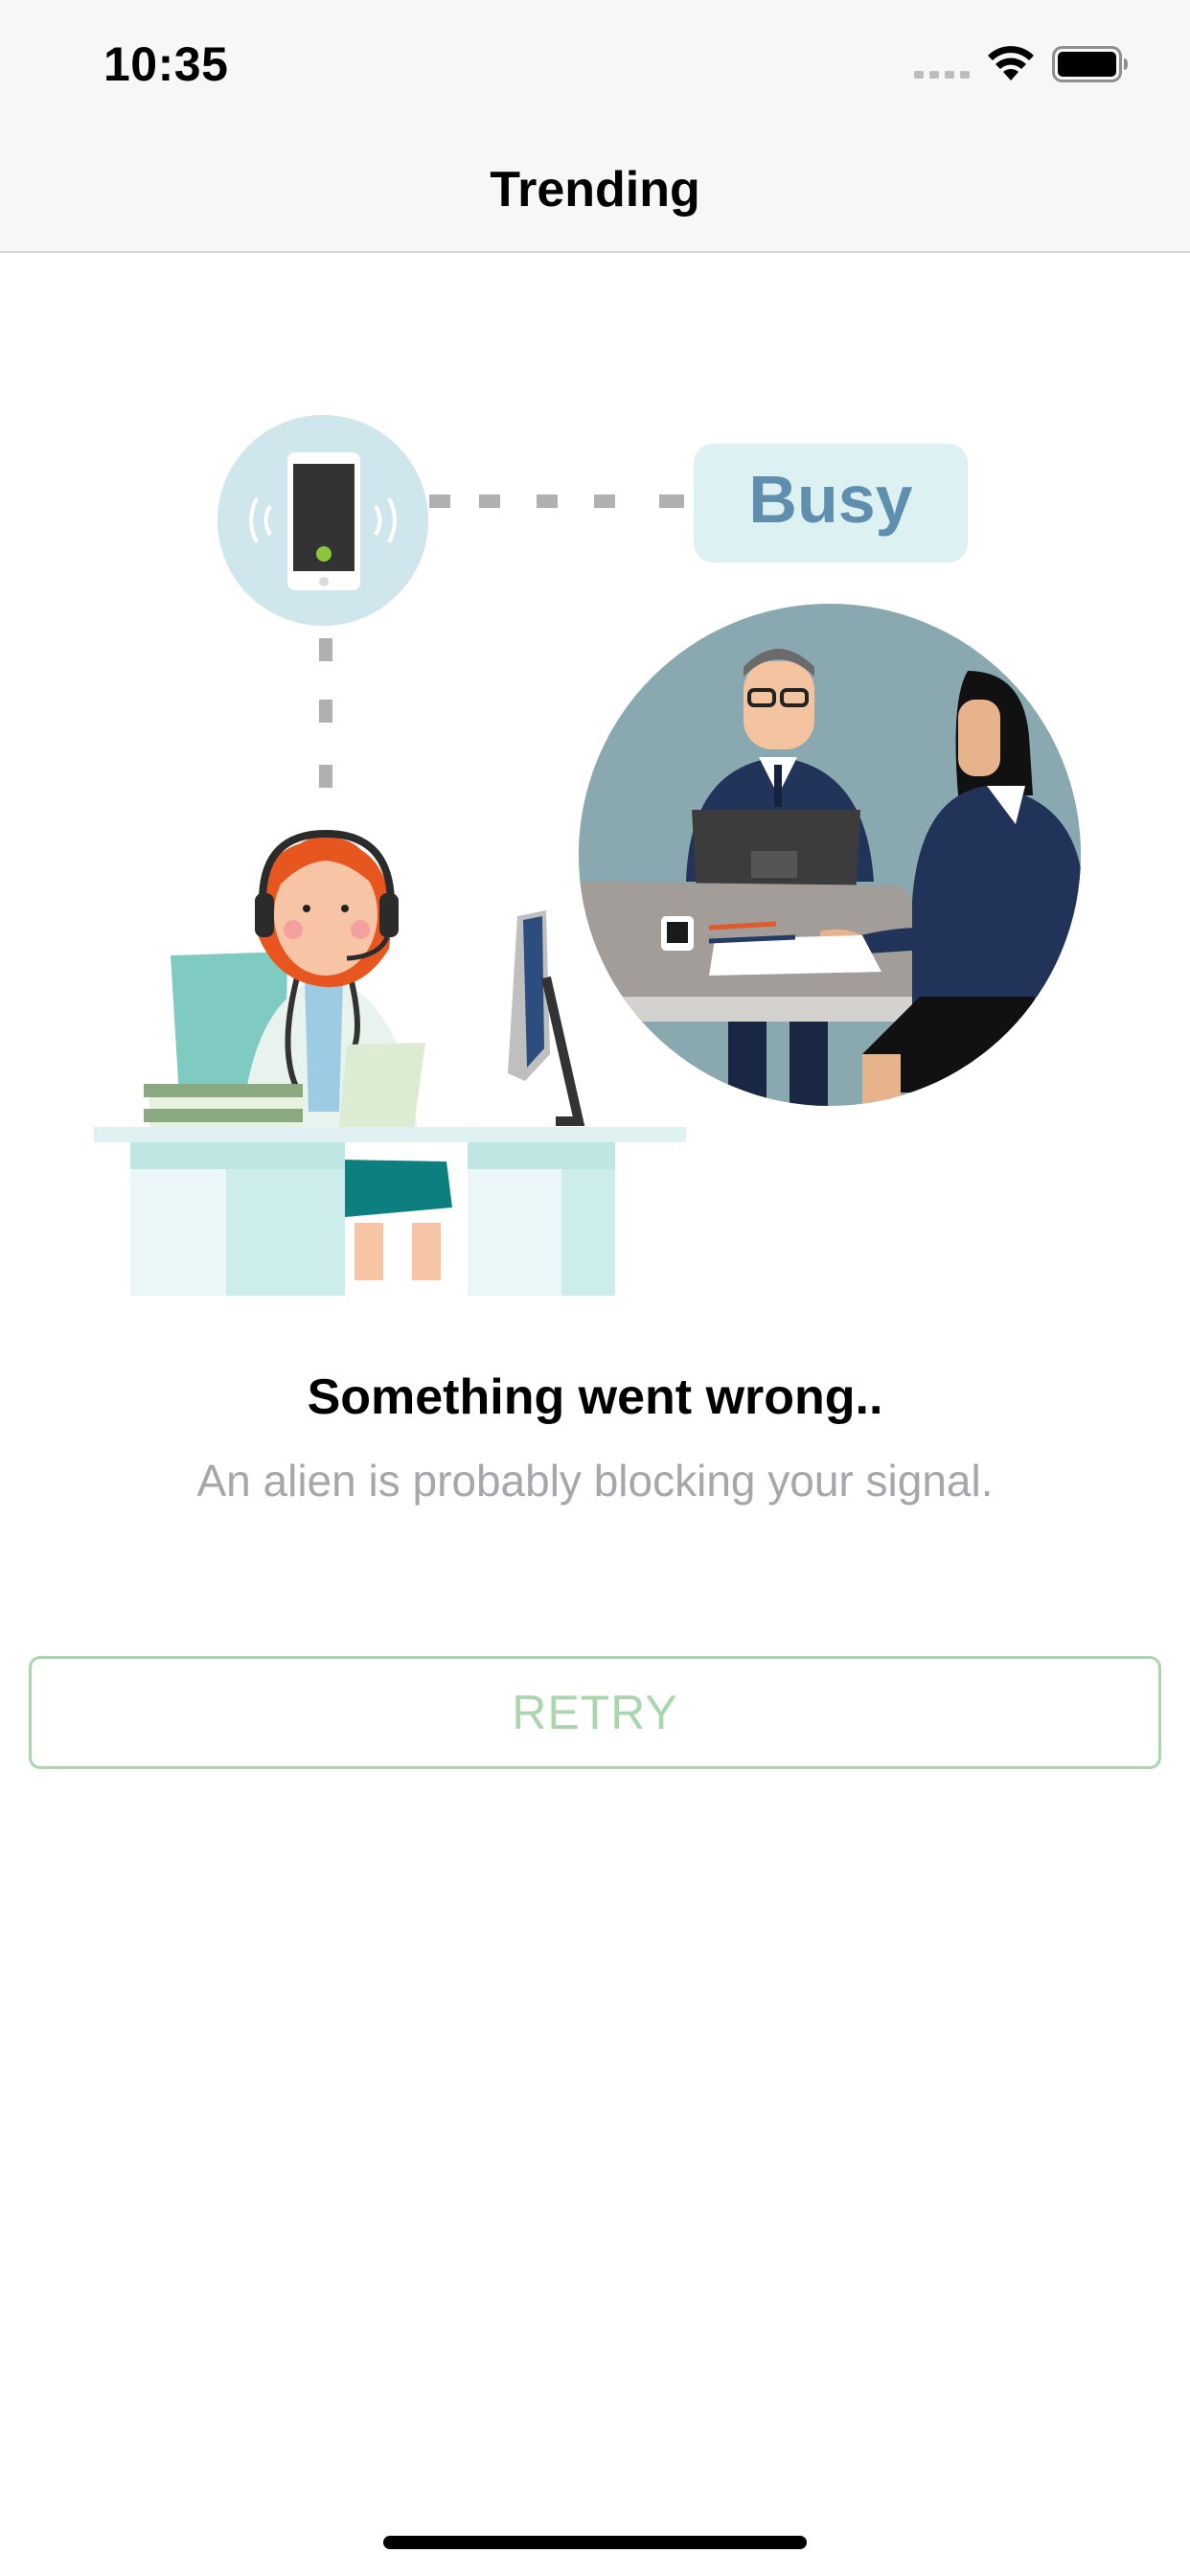 The width and height of the screenshot is (1190, 2576). What do you see at coordinates (595, 63) in the screenshot?
I see `status-bar: 10:35` at bounding box center [595, 63].